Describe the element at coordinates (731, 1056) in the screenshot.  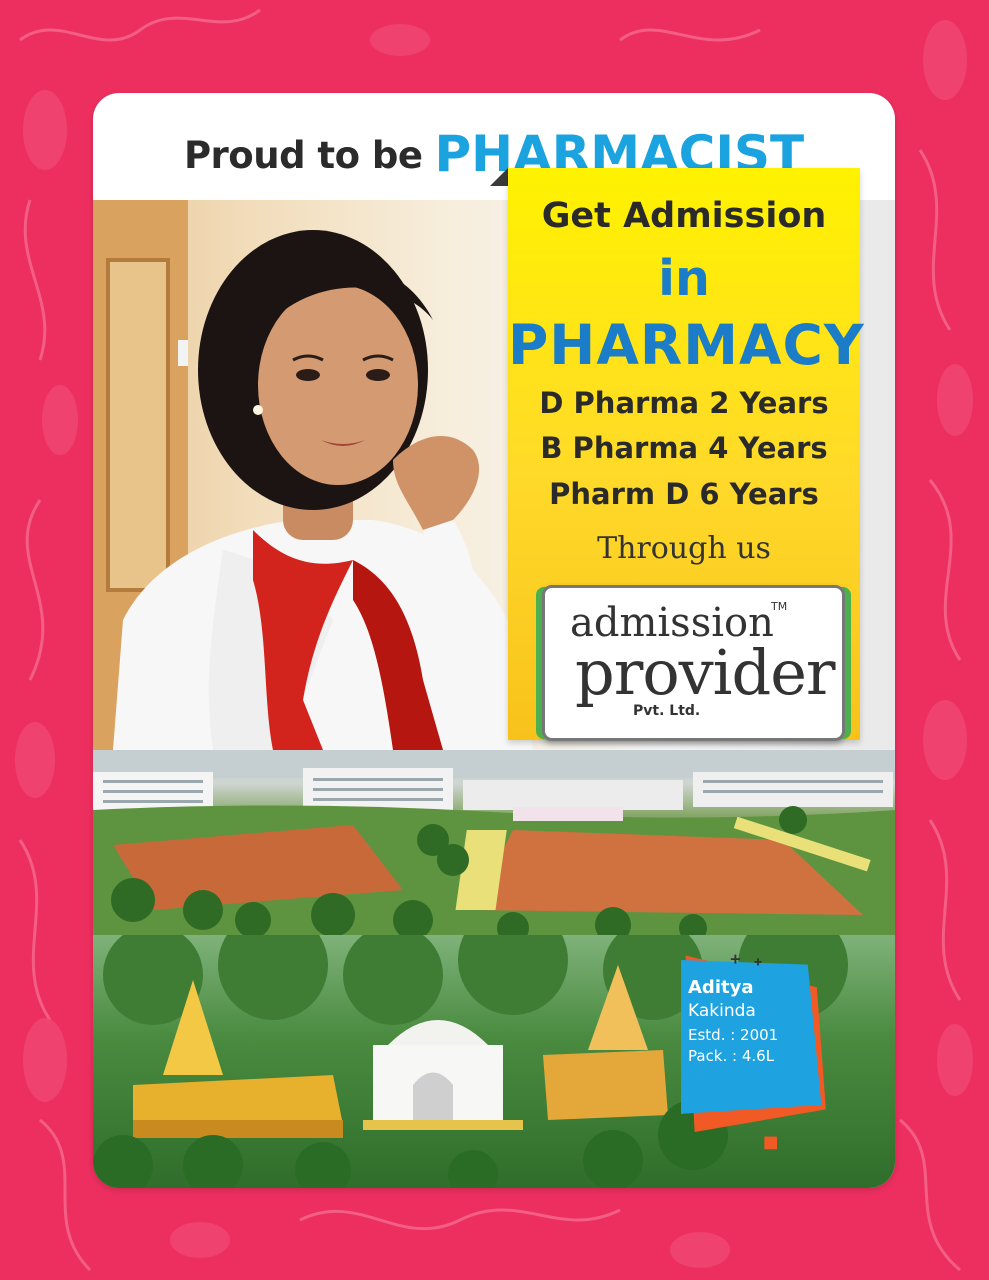
I see `college-package: Pack. : 4.6L` at that location.